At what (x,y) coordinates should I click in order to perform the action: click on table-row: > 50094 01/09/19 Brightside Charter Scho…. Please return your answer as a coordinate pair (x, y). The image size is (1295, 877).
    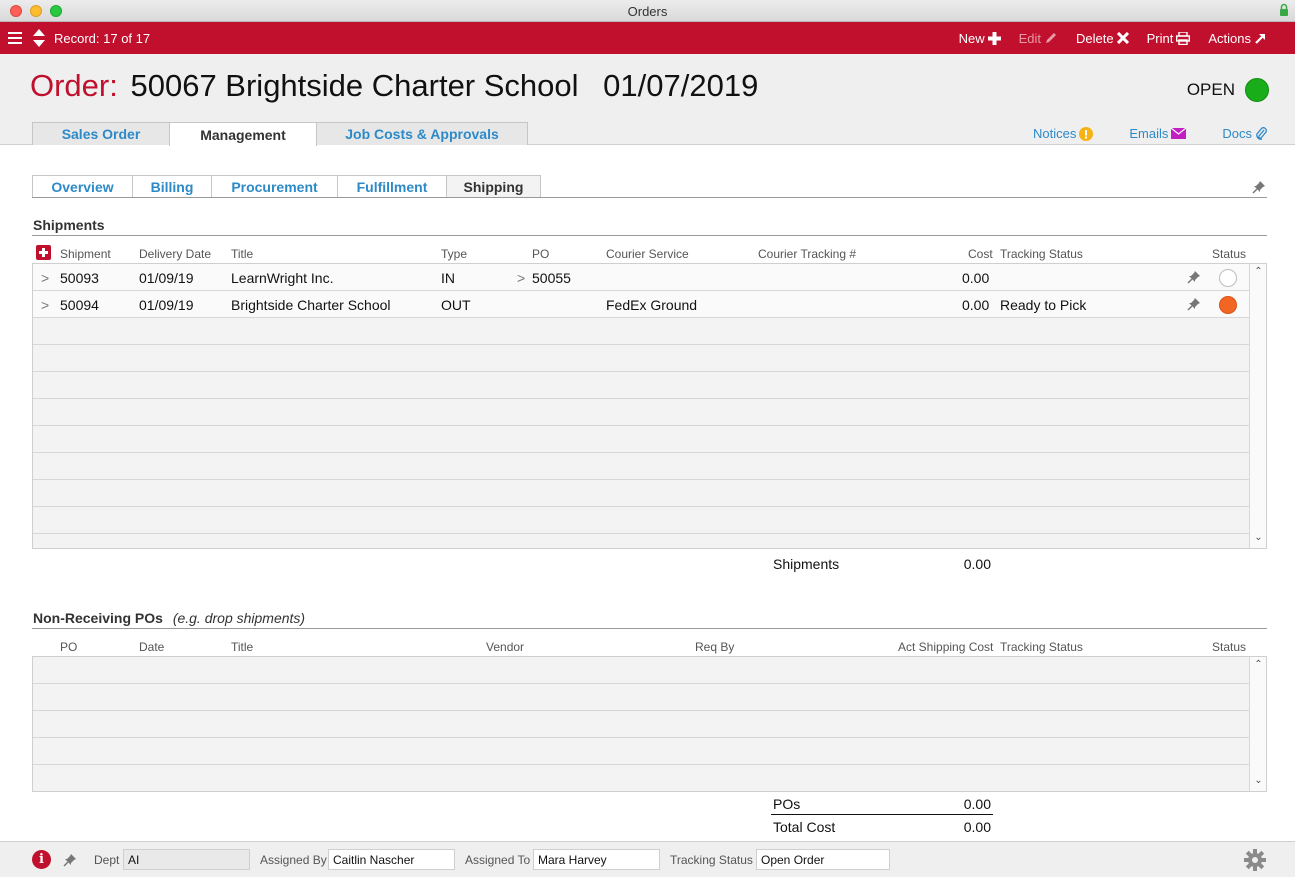
    Looking at the image, I should click on (641, 304).